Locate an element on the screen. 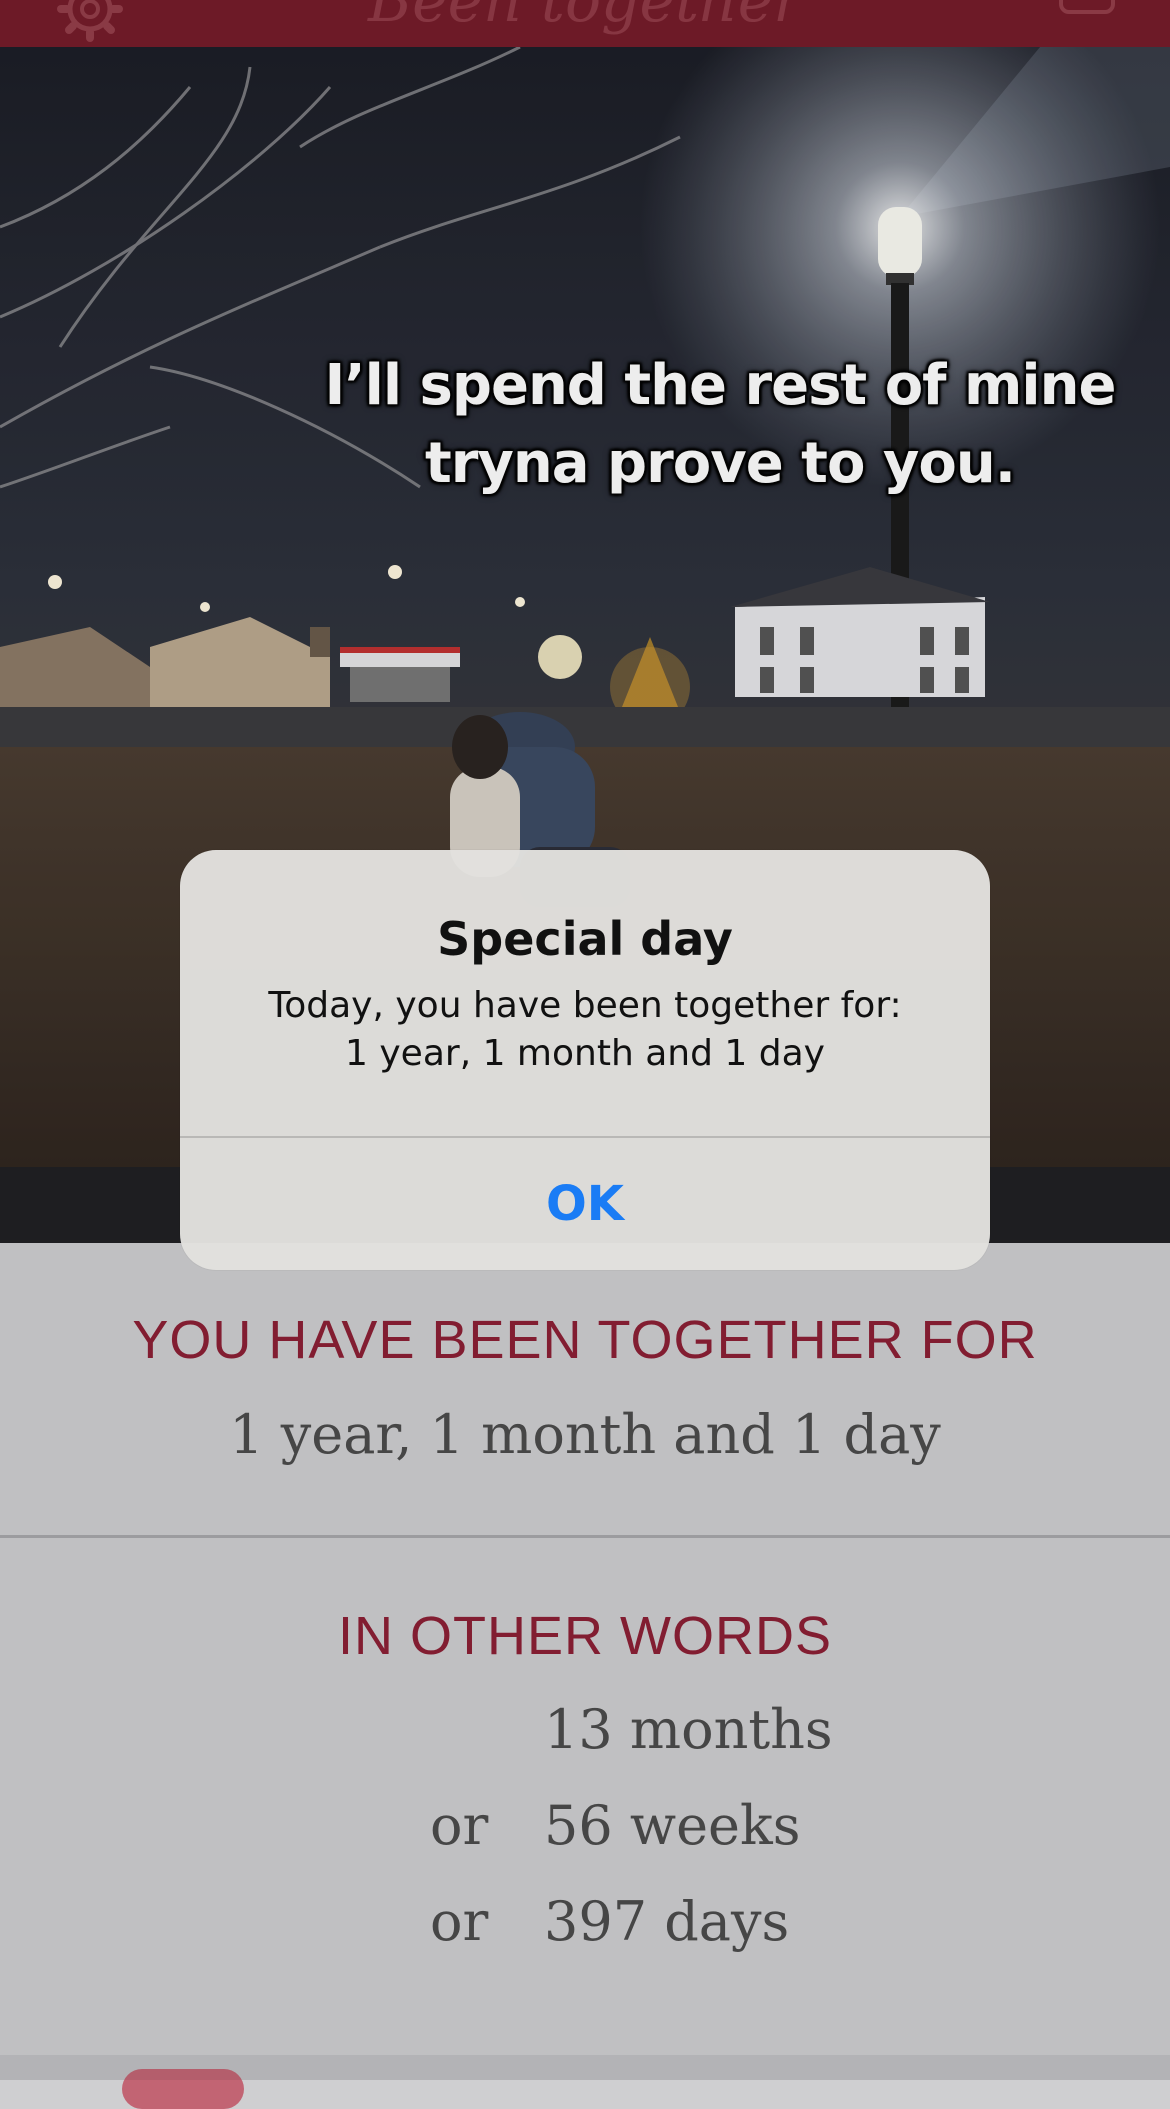  alert-message-line-1: Today, you have been together for: is located at coordinates (585, 1005).